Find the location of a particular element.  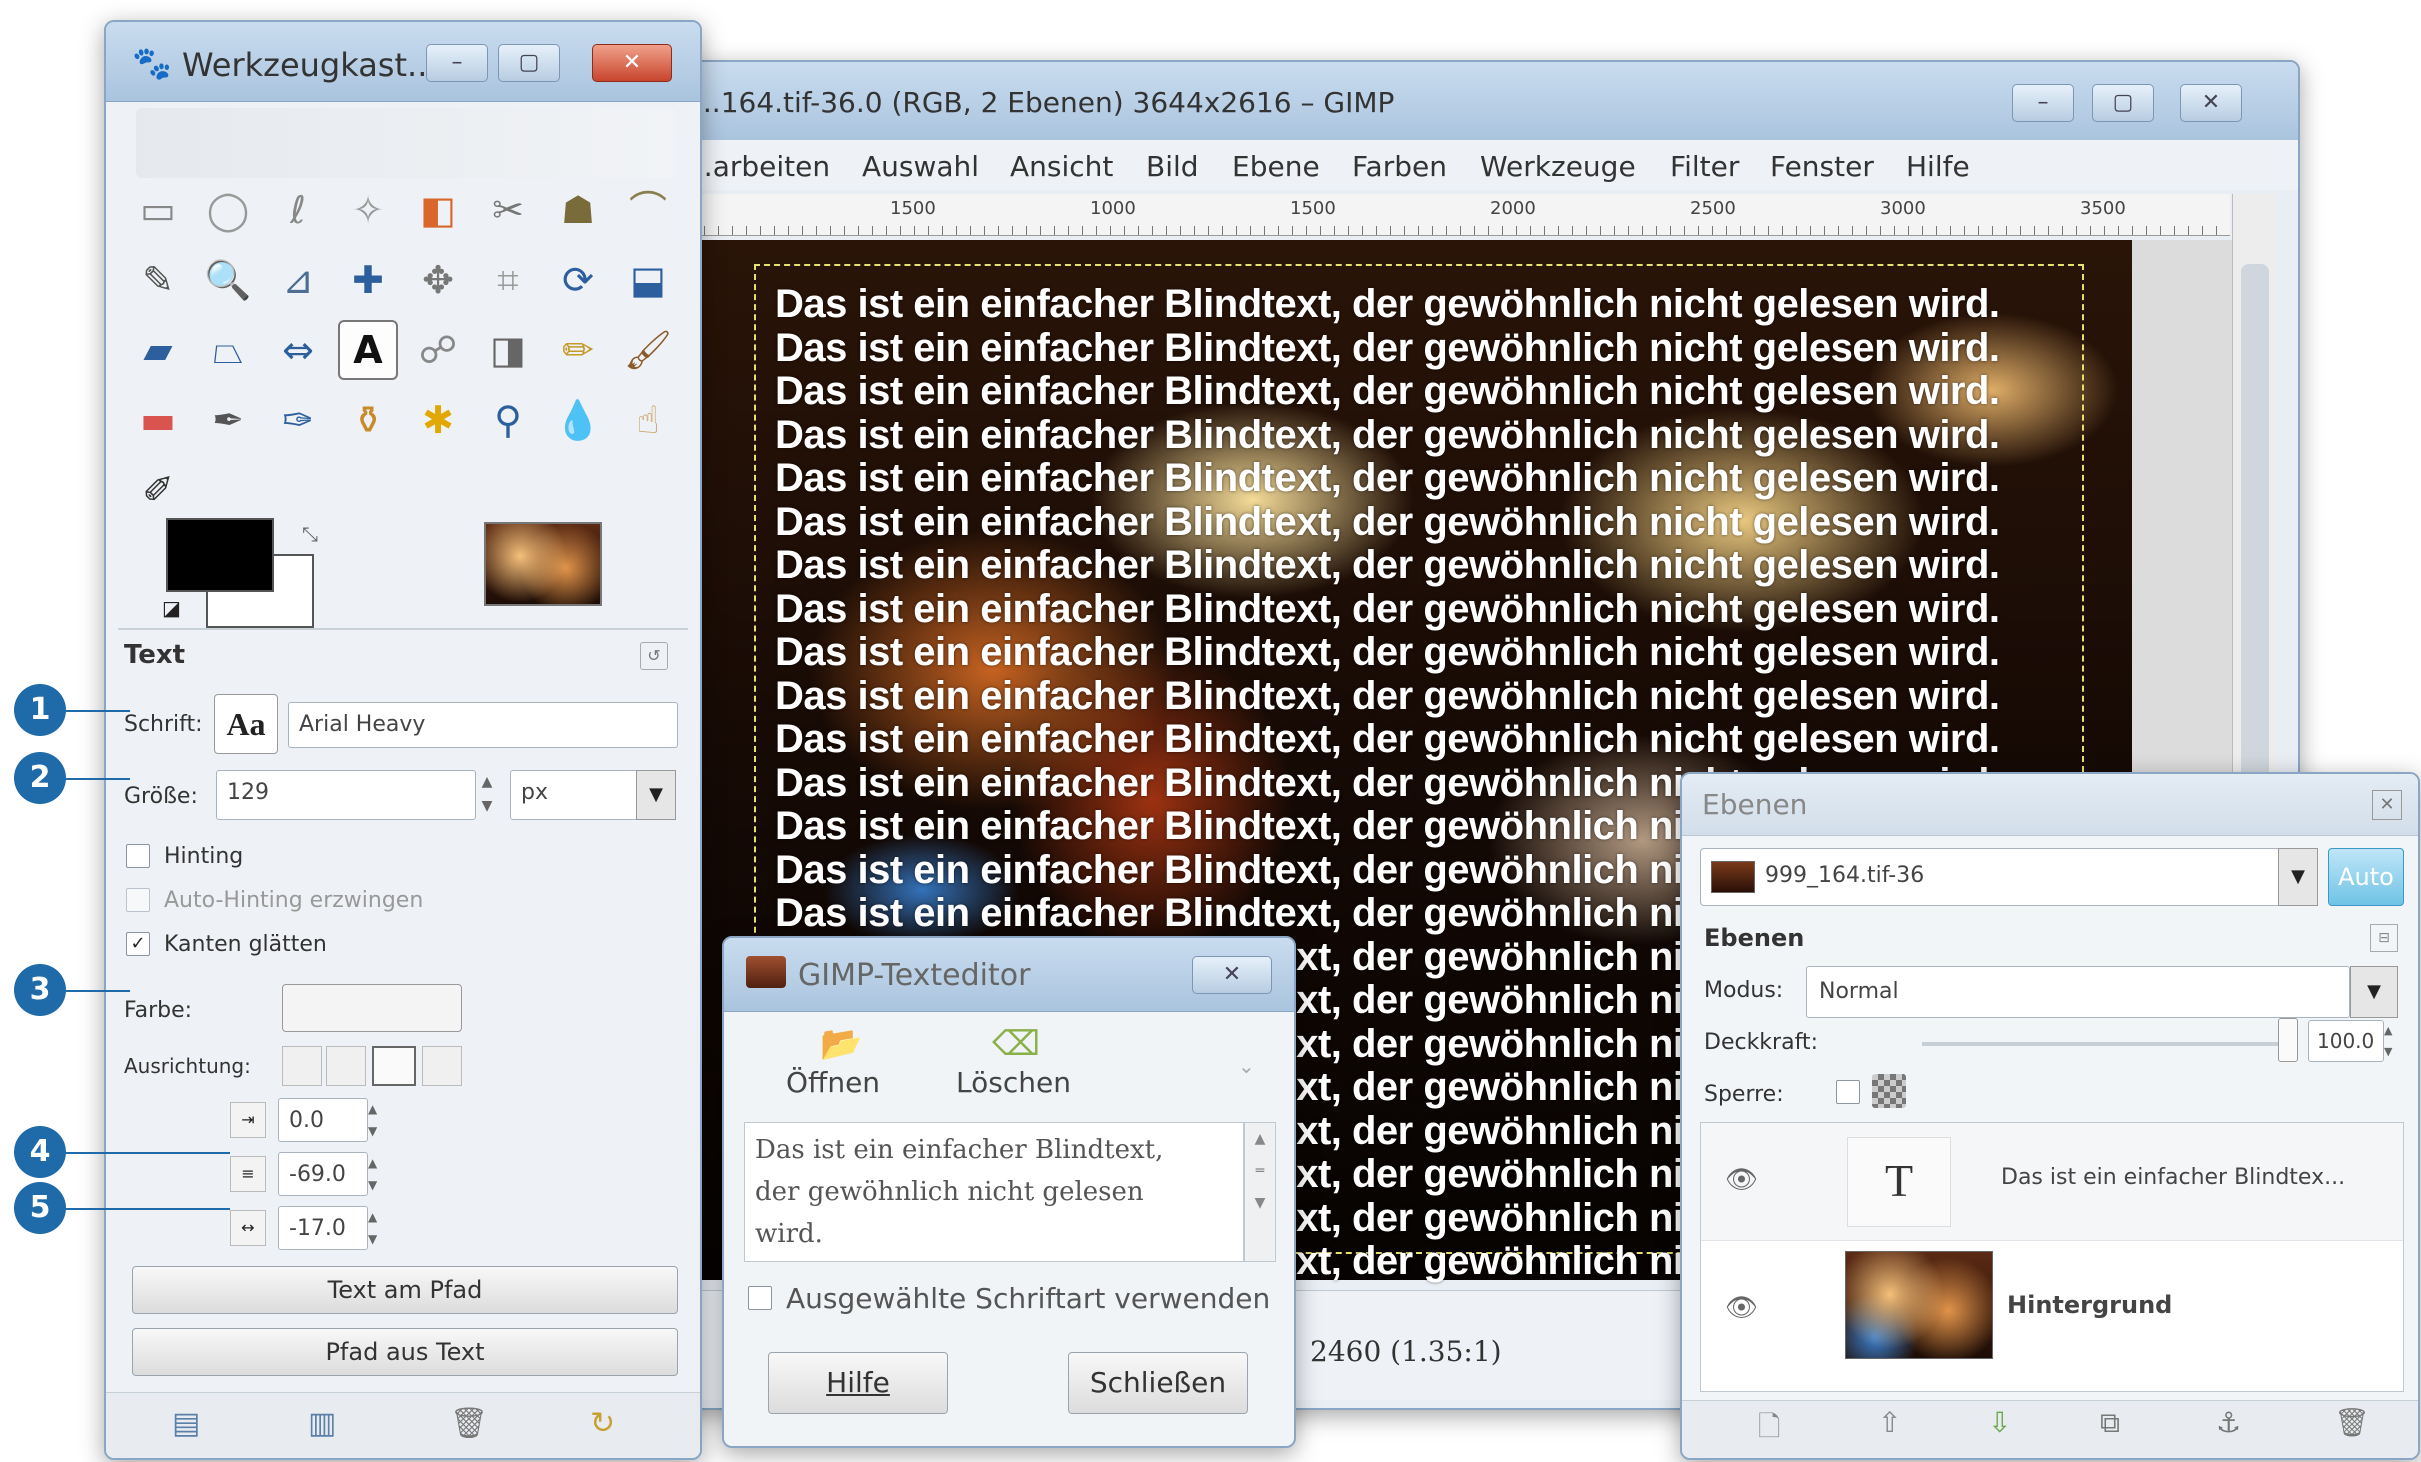

swap-colors-icon: ⤡ is located at coordinates (310, 534).